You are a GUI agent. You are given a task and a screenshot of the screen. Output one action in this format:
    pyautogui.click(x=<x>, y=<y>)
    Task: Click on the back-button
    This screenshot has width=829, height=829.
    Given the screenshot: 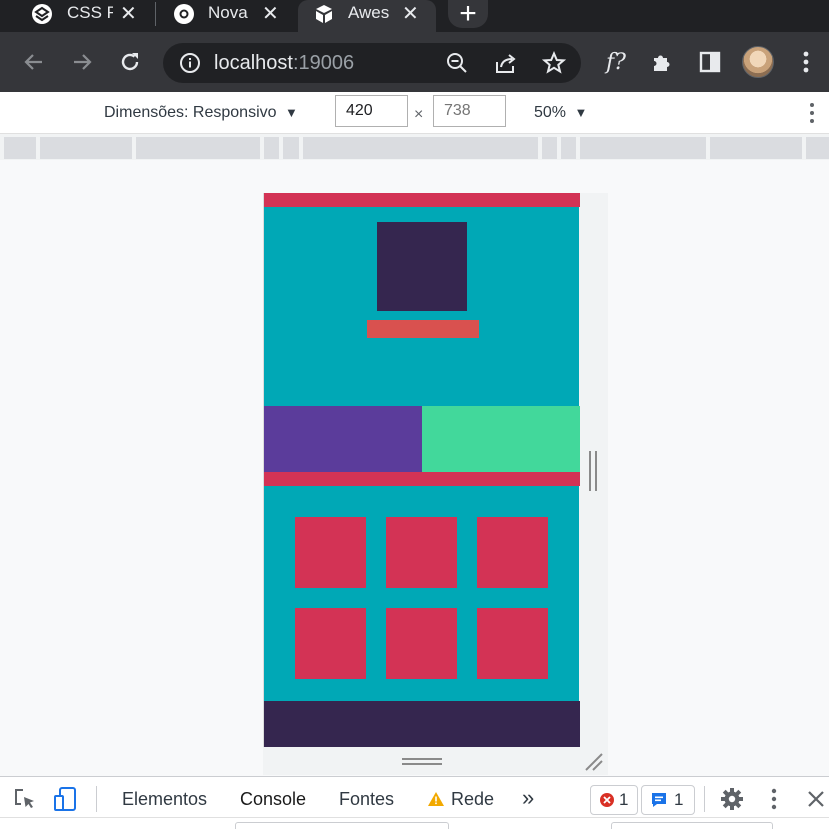 What is the action you would take?
    pyautogui.click(x=34, y=62)
    